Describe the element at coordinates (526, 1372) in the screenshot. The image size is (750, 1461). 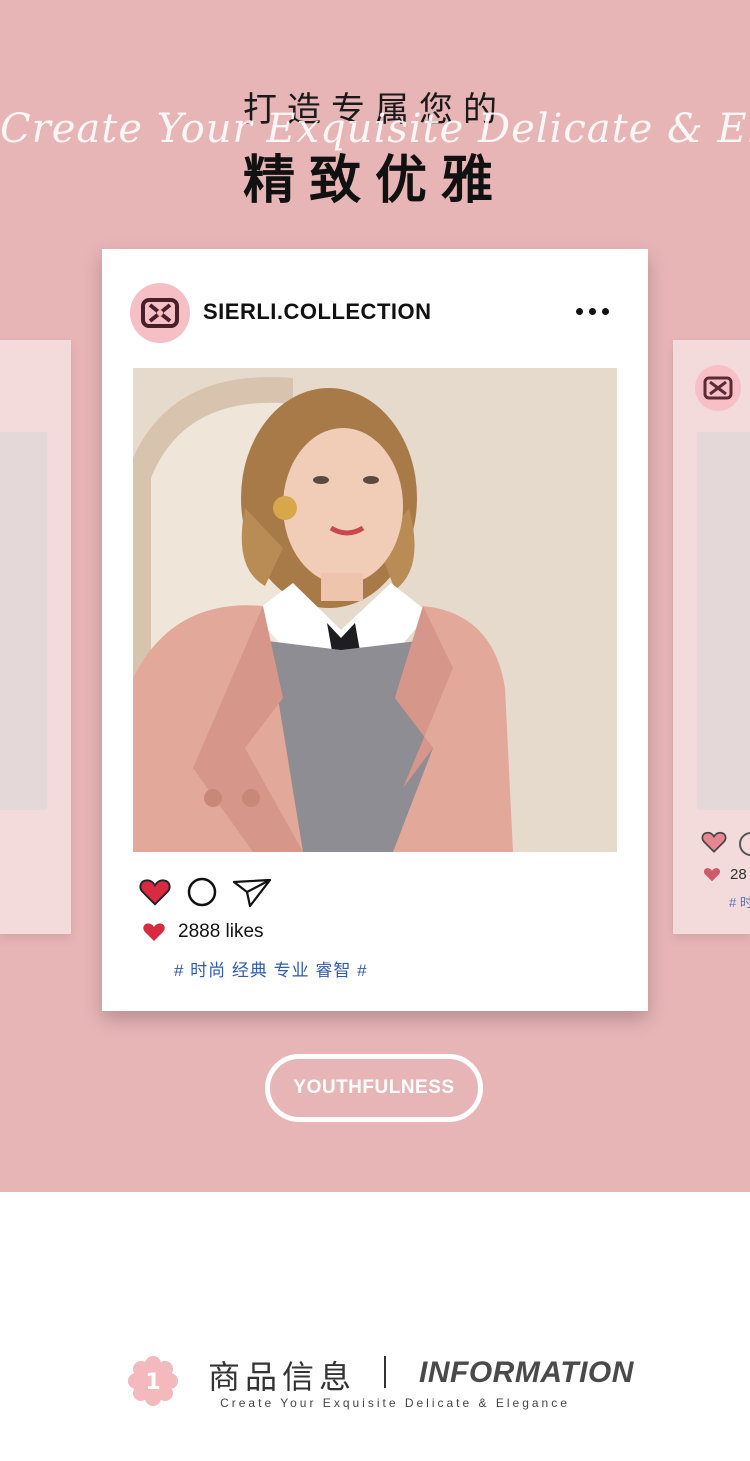
I see `section-title-en: INFORMATION` at that location.